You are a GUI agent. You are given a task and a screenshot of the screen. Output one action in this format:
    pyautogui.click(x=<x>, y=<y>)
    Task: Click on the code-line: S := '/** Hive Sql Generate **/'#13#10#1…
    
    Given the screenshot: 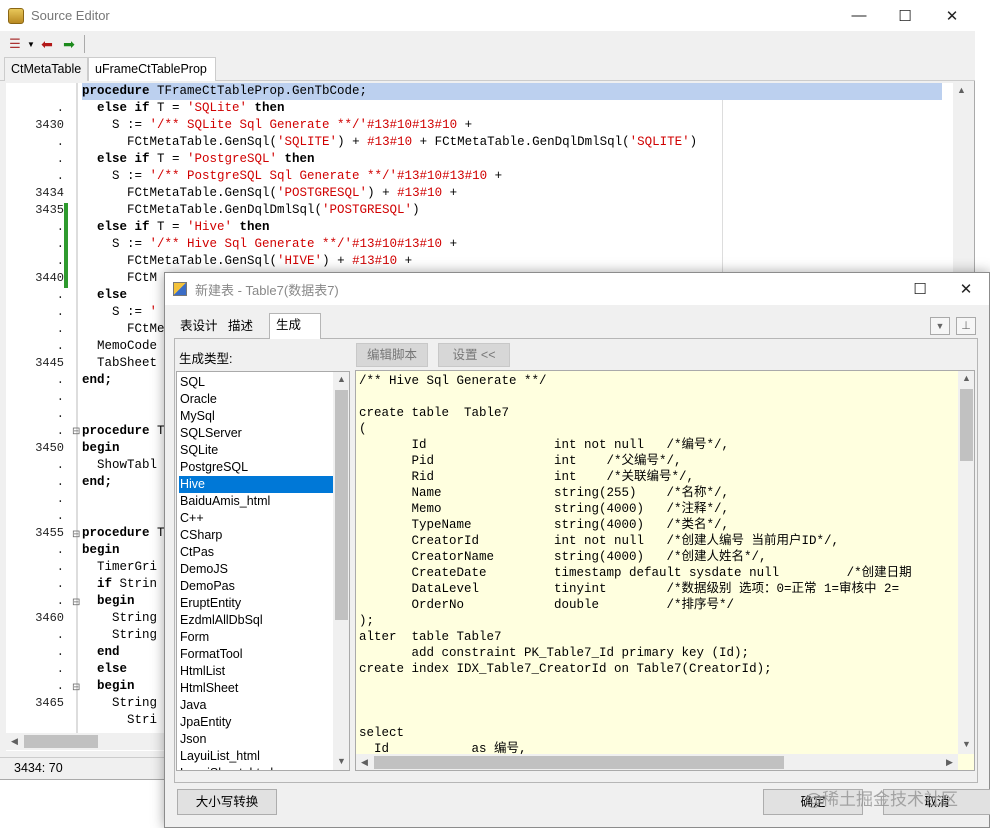 What is the action you would take?
    pyautogui.click(x=512, y=244)
    